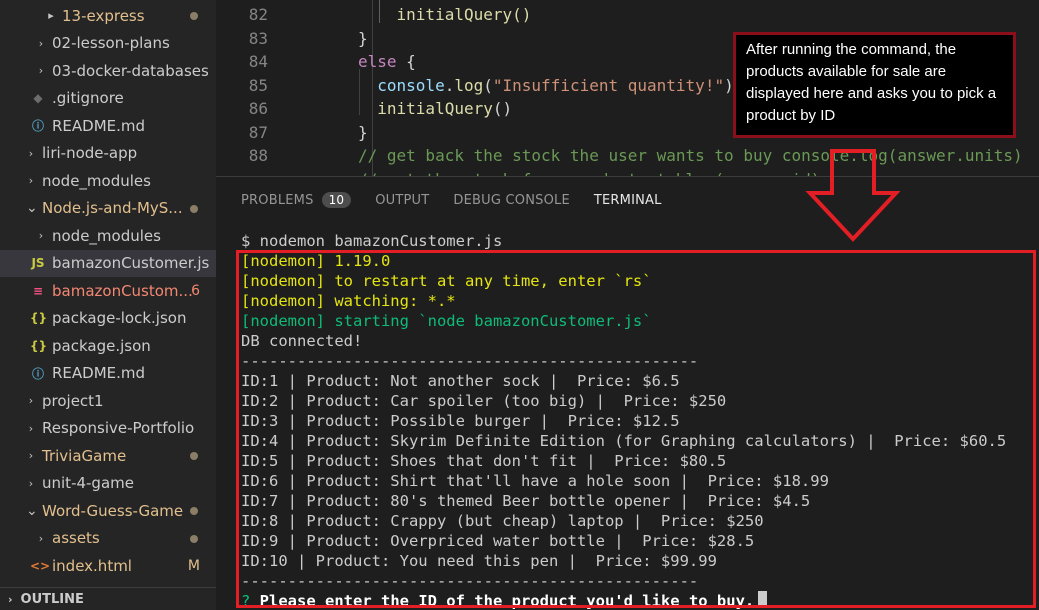 Image resolution: width=1039 pixels, height=610 pixels. I want to click on code-text: initialQuery(), so click(435, 108).